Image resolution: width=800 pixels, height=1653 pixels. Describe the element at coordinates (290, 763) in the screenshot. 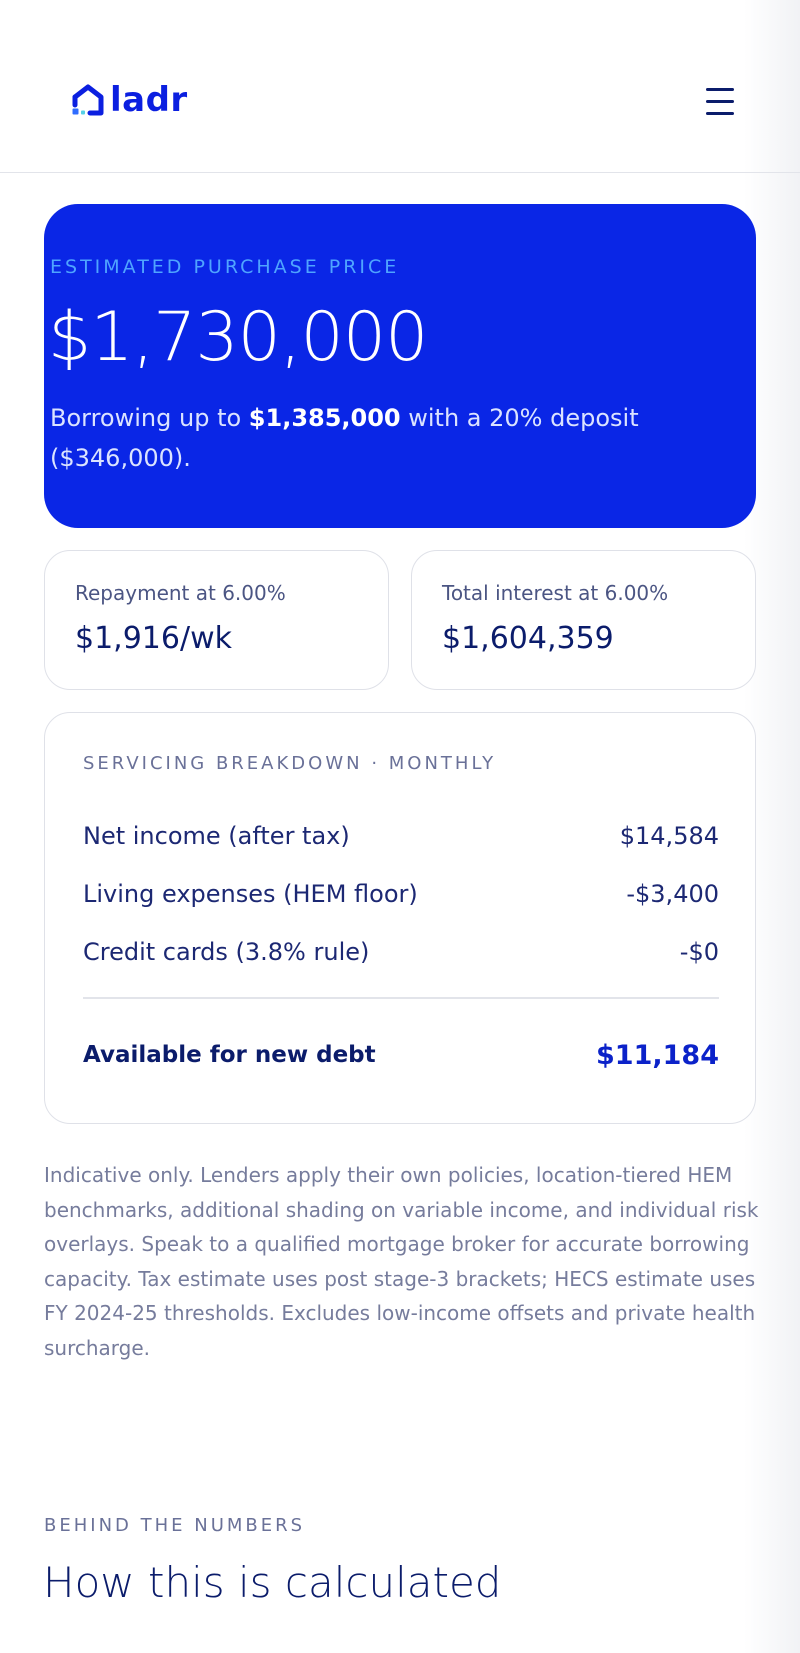

I see `breakdown-eyebrow: SERVICING BREAKDOWN · MONTHLY` at that location.